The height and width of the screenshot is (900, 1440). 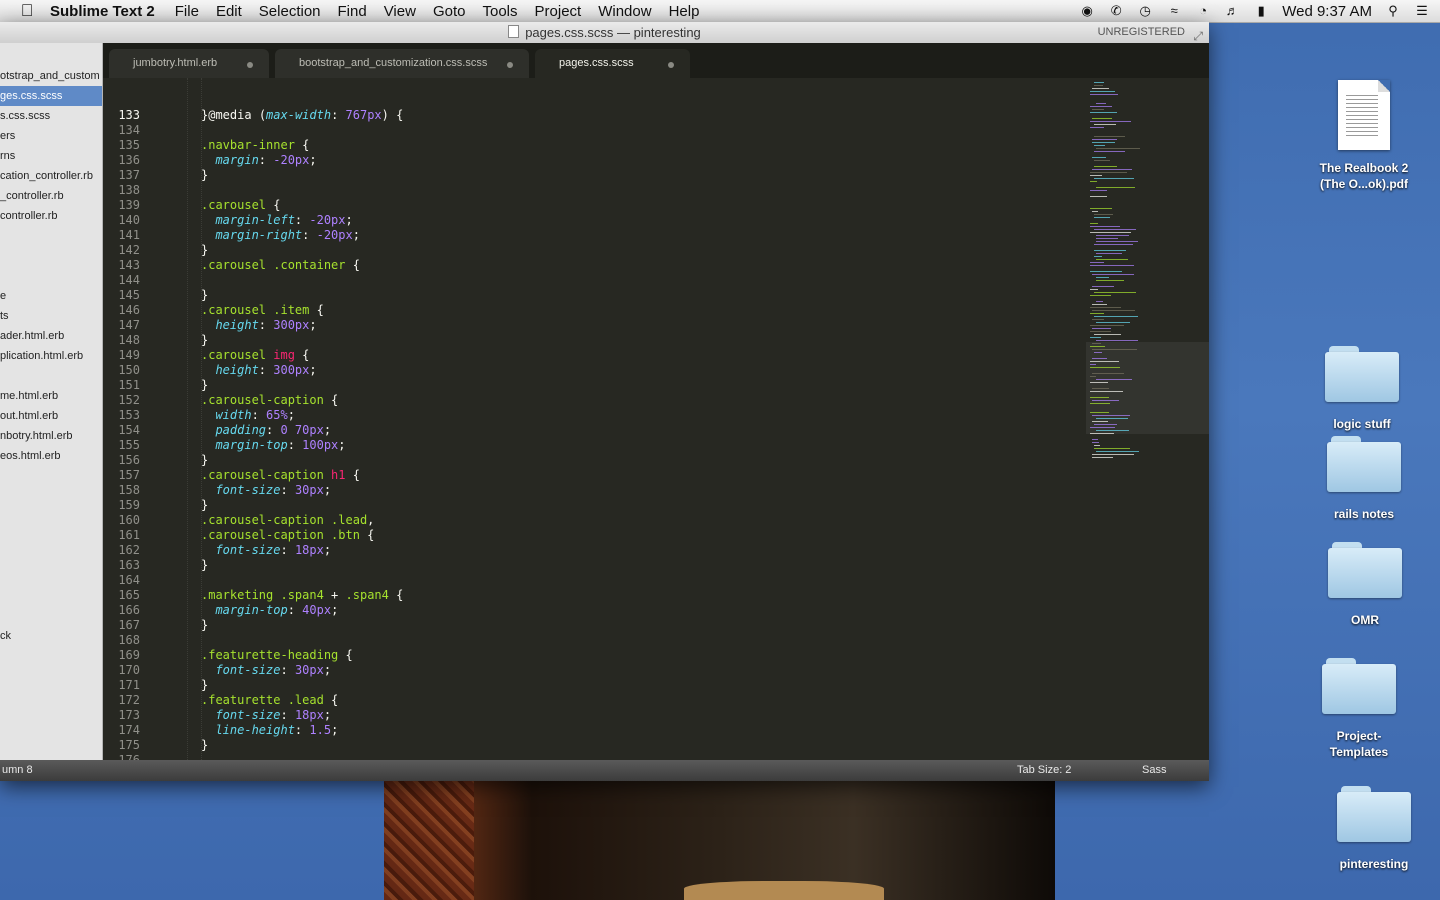 What do you see at coordinates (226, 415) in the screenshot?
I see `code-token: width` at bounding box center [226, 415].